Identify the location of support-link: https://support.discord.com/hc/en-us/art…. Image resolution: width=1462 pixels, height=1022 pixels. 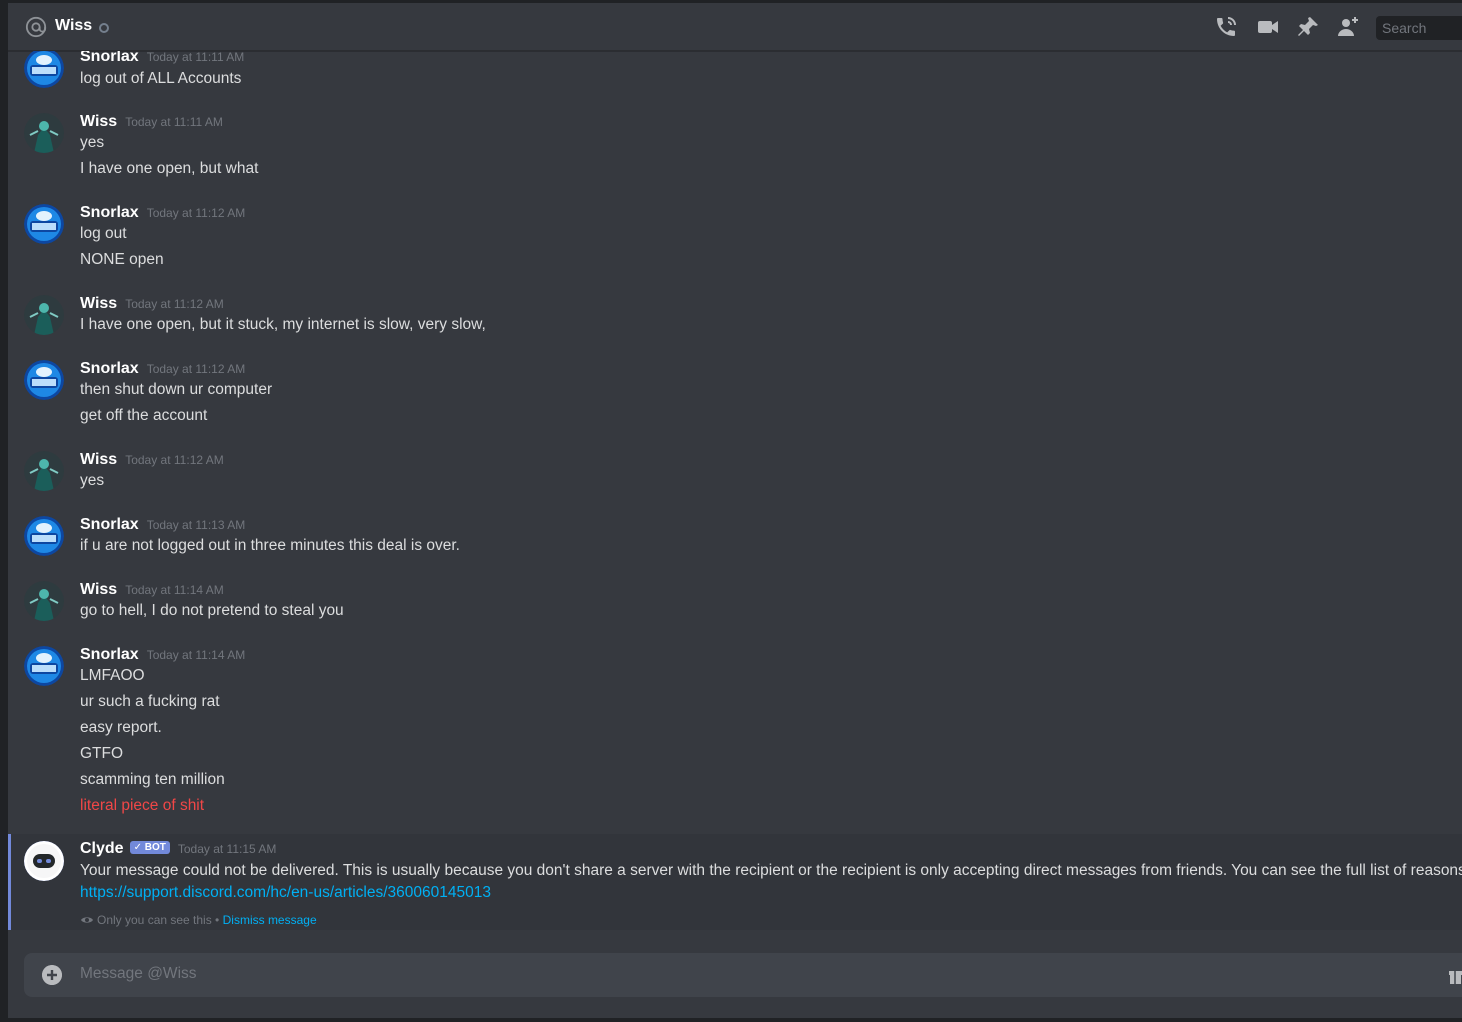
(285, 893).